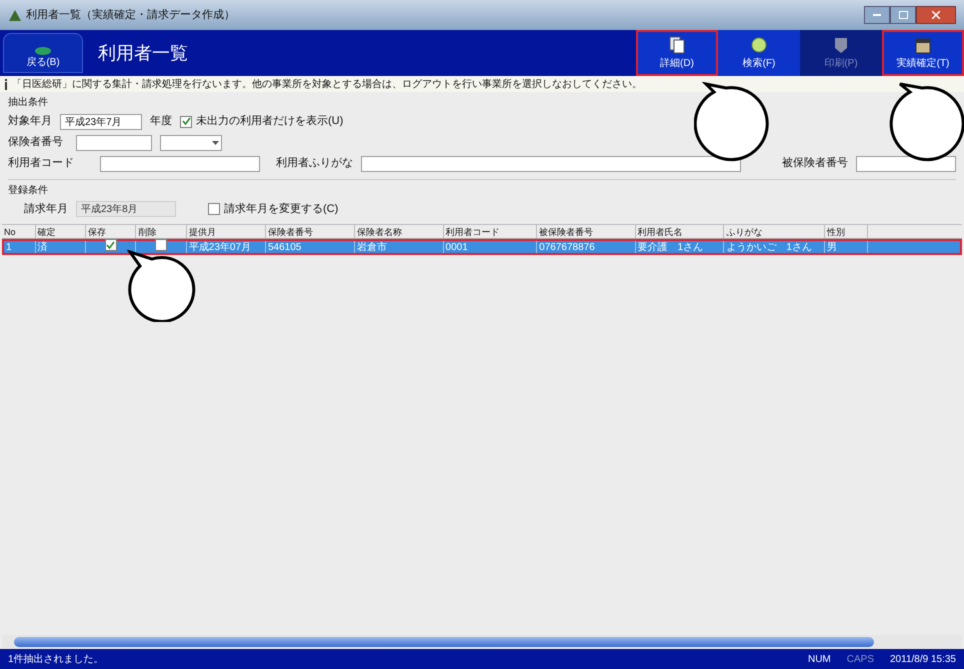 The width and height of the screenshot is (964, 669). I want to click on horizontal-scrollbar, so click(482, 642).